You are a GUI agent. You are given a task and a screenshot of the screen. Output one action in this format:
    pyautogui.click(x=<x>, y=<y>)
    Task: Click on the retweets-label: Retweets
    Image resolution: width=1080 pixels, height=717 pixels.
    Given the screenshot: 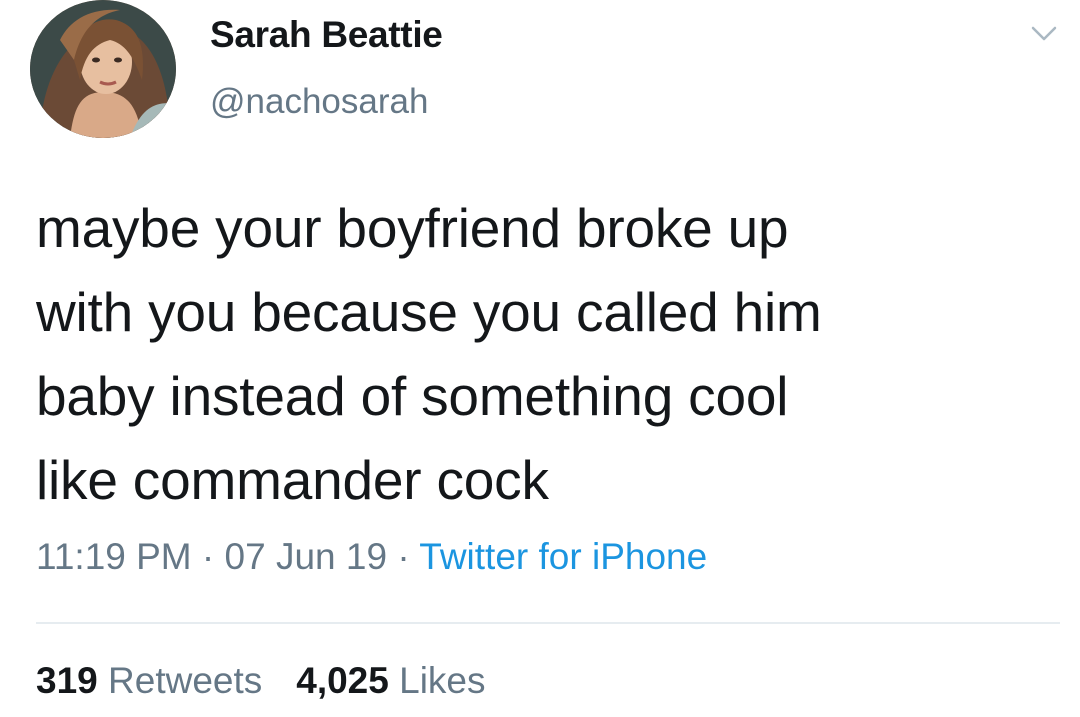 What is the action you would take?
    pyautogui.click(x=185, y=680)
    